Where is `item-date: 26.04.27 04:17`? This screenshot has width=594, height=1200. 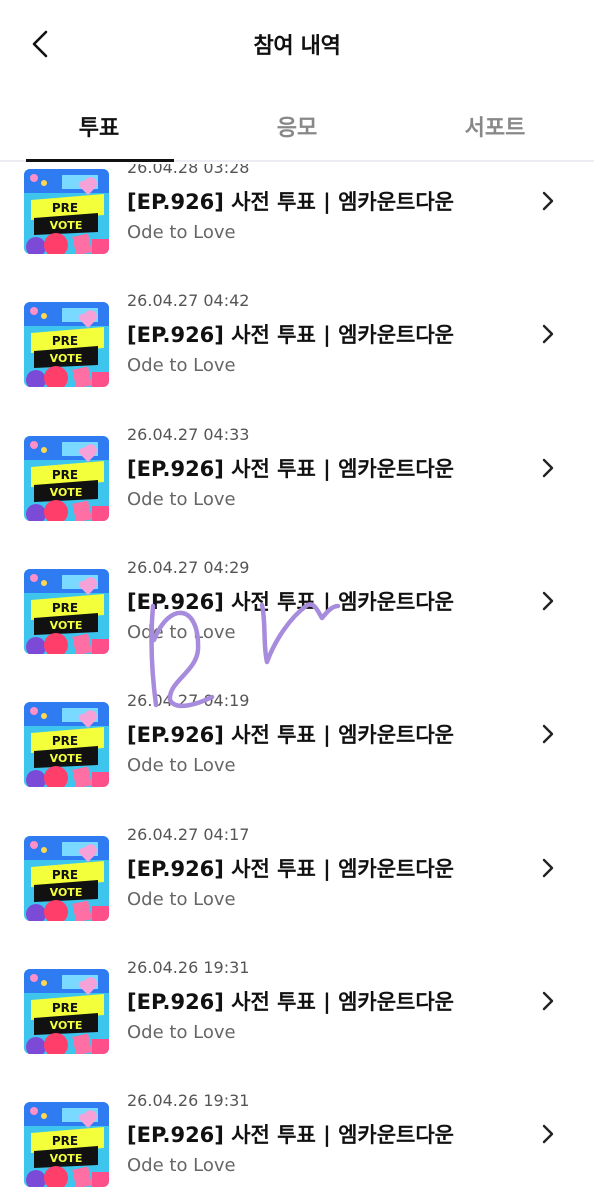 item-date: 26.04.27 04:17 is located at coordinates (188, 834).